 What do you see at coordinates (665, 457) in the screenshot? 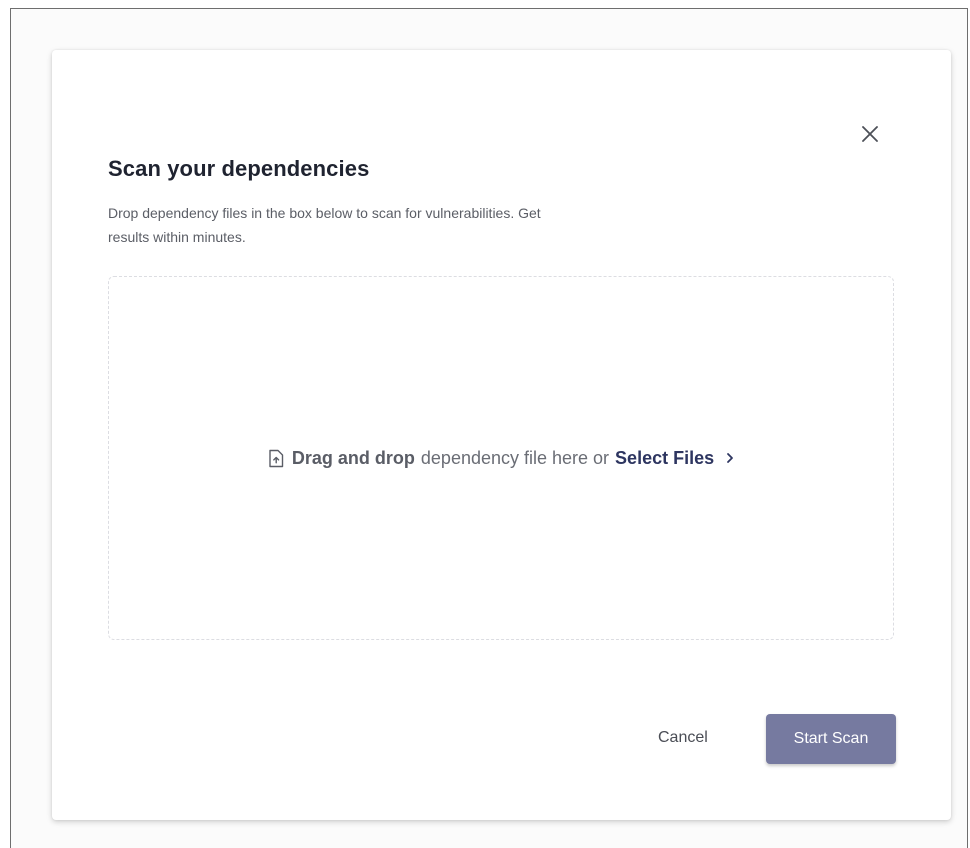
I see `select-files-label: Select Files` at bounding box center [665, 457].